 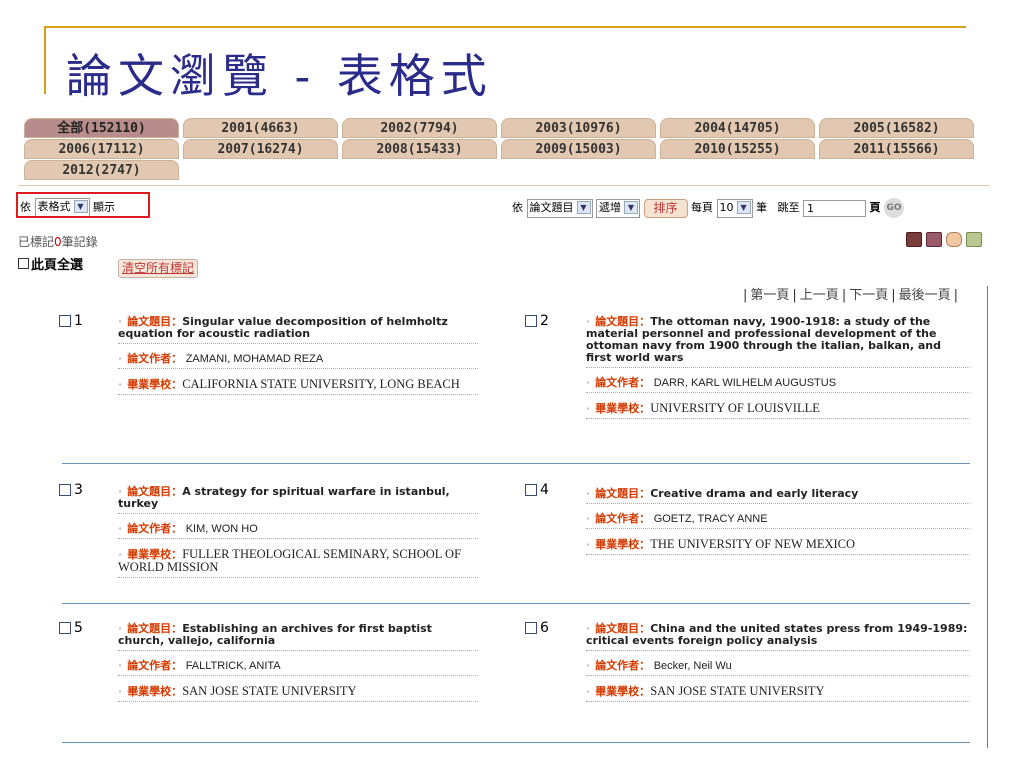 What do you see at coordinates (735, 408) in the screenshot?
I see `record-school: UNIVERSITY OF LOUISVILLE` at bounding box center [735, 408].